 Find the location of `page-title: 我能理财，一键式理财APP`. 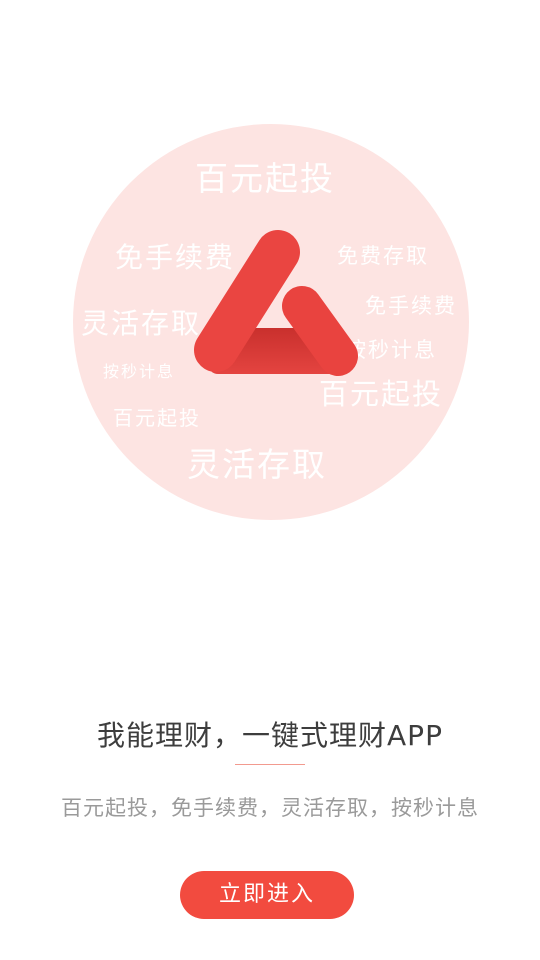

page-title: 我能理财，一键式理财APP is located at coordinates (270, 735).